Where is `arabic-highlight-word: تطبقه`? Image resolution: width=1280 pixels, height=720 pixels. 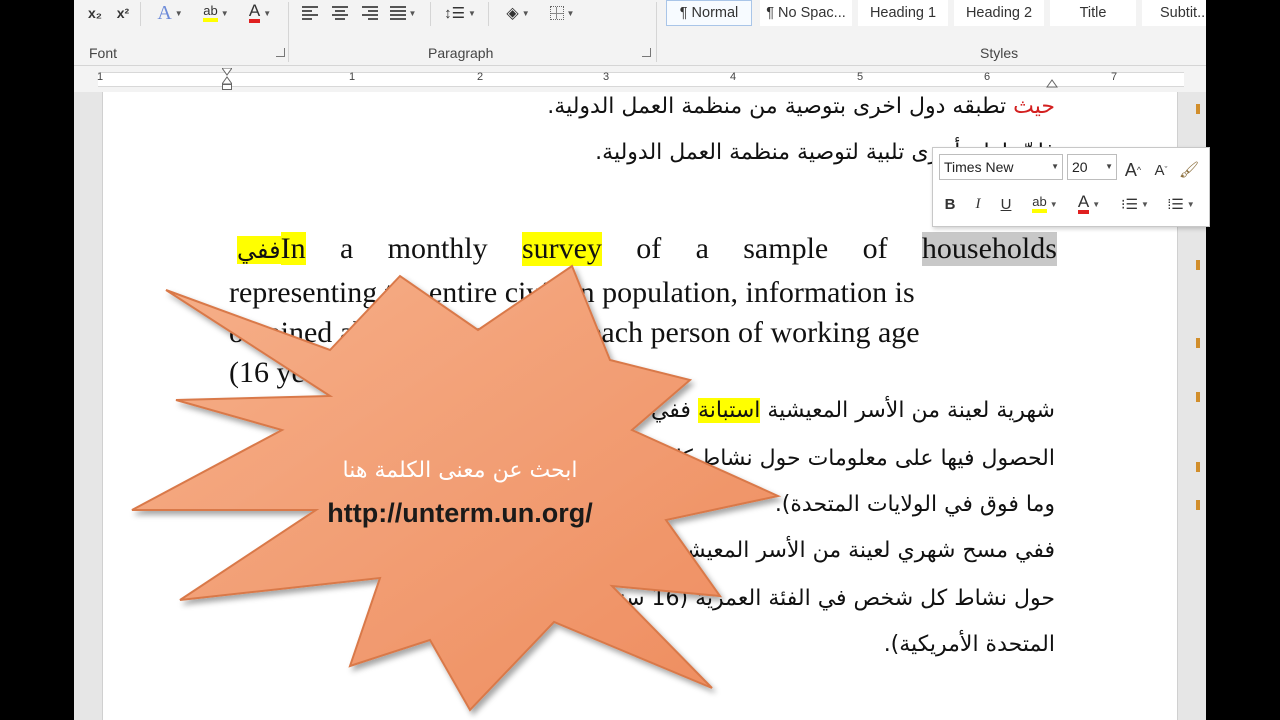
arabic-highlight-word: تطبقه is located at coordinates (979, 106).